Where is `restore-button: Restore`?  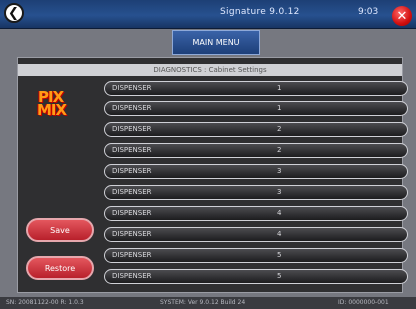 restore-button: Restore is located at coordinates (60, 268).